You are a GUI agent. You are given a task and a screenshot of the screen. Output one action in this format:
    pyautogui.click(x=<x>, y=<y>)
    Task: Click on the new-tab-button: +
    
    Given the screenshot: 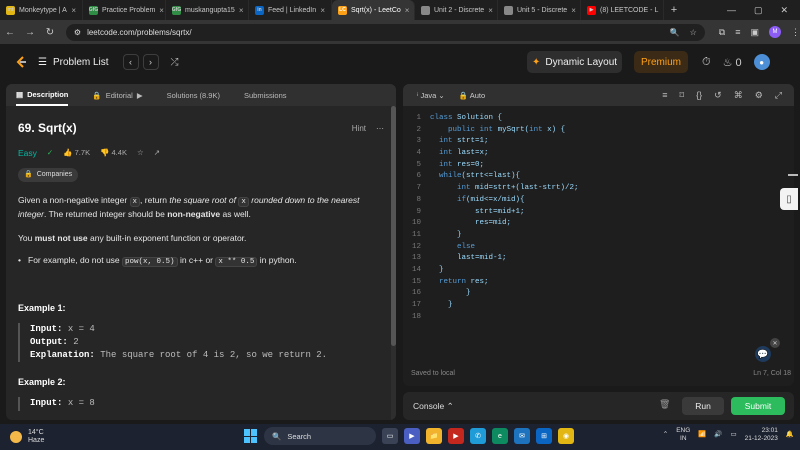 What is the action you would take?
    pyautogui.click(x=674, y=10)
    